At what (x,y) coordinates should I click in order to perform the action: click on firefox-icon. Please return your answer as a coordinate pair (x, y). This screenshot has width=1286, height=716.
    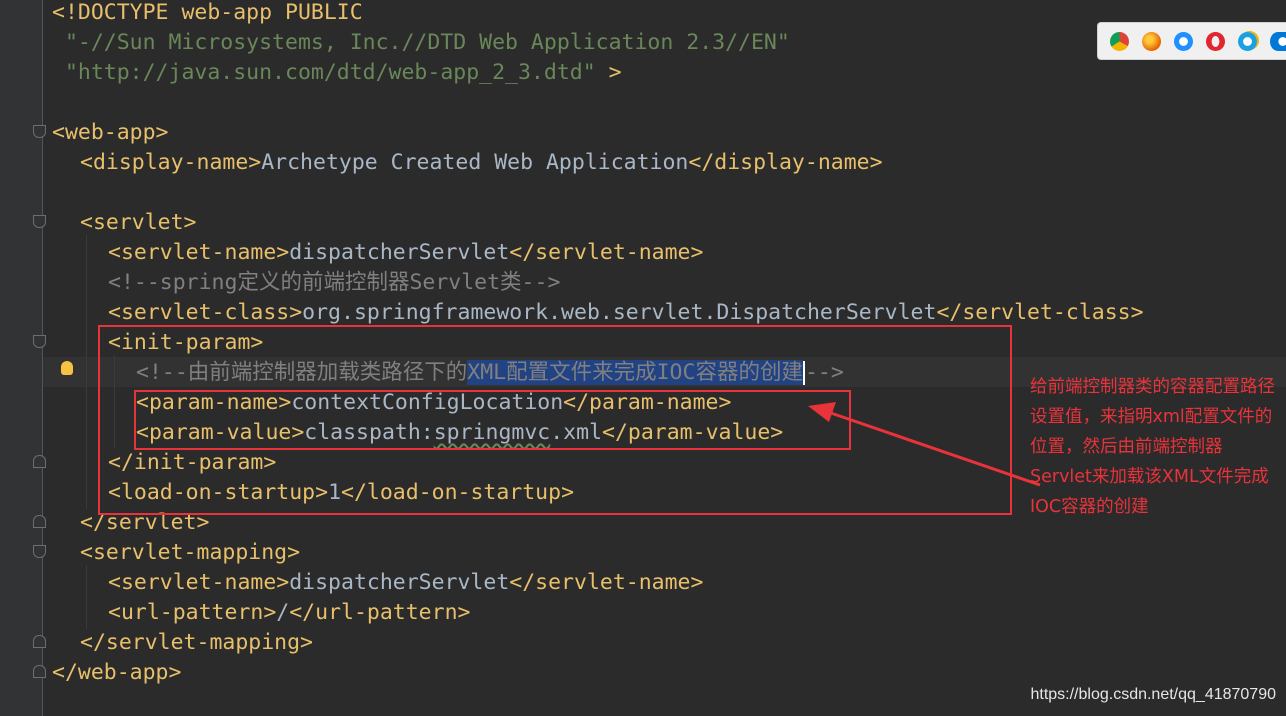
    Looking at the image, I should click on (1151, 41).